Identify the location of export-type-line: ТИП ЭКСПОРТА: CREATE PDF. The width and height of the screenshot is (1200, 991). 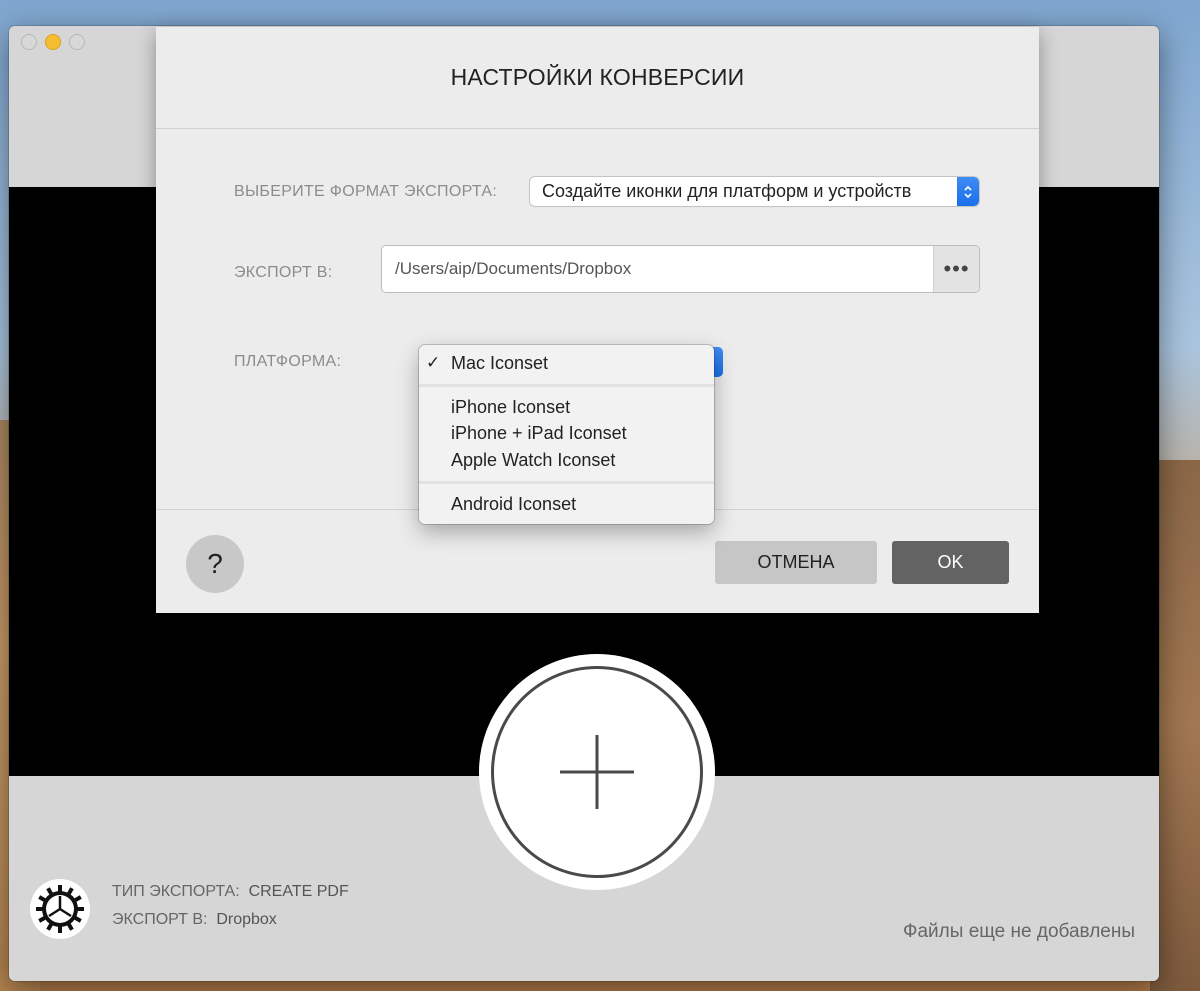
(230, 892).